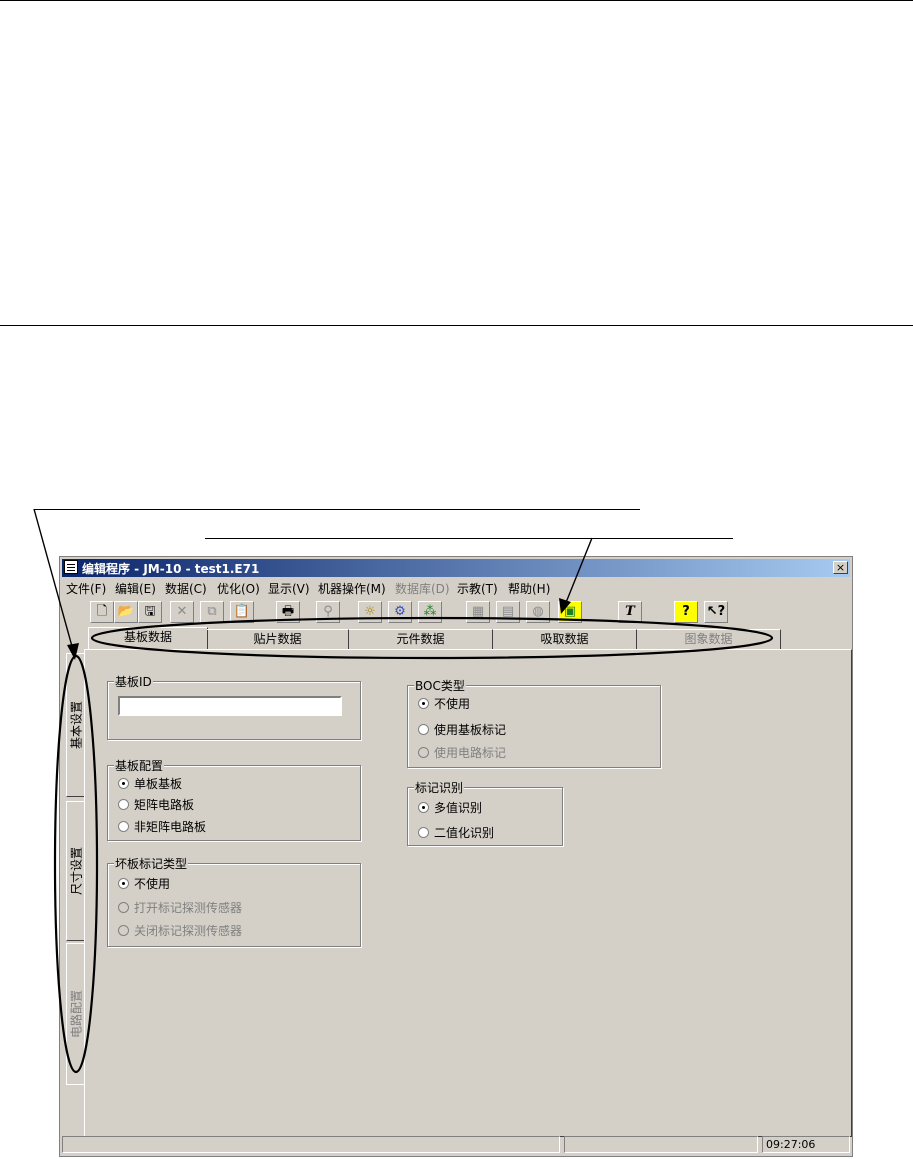  Describe the element at coordinates (53, 579) in the screenshot. I see `arrow-line-left` at that location.